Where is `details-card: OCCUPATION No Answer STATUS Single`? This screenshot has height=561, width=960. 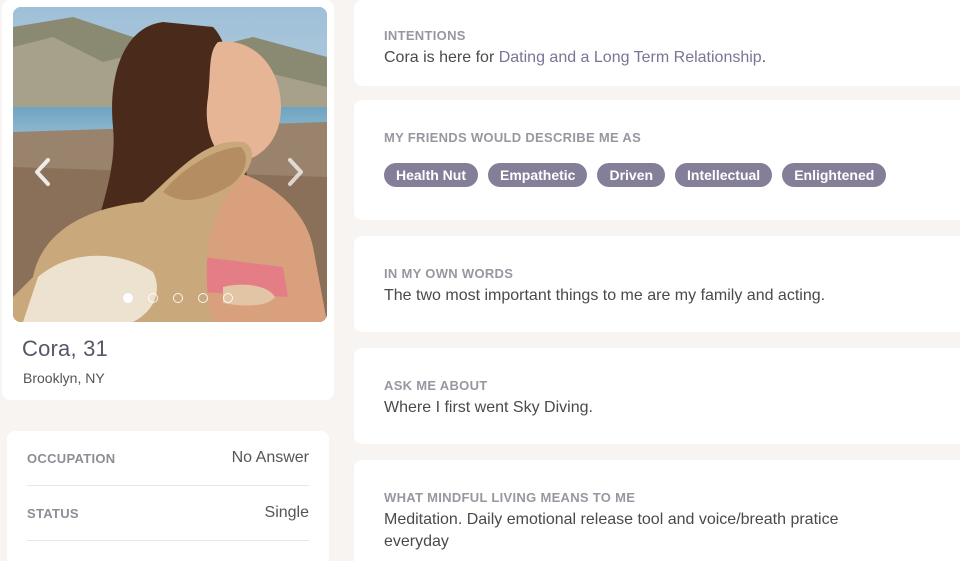 details-card: OCCUPATION No Answer STATUS Single is located at coordinates (168, 496).